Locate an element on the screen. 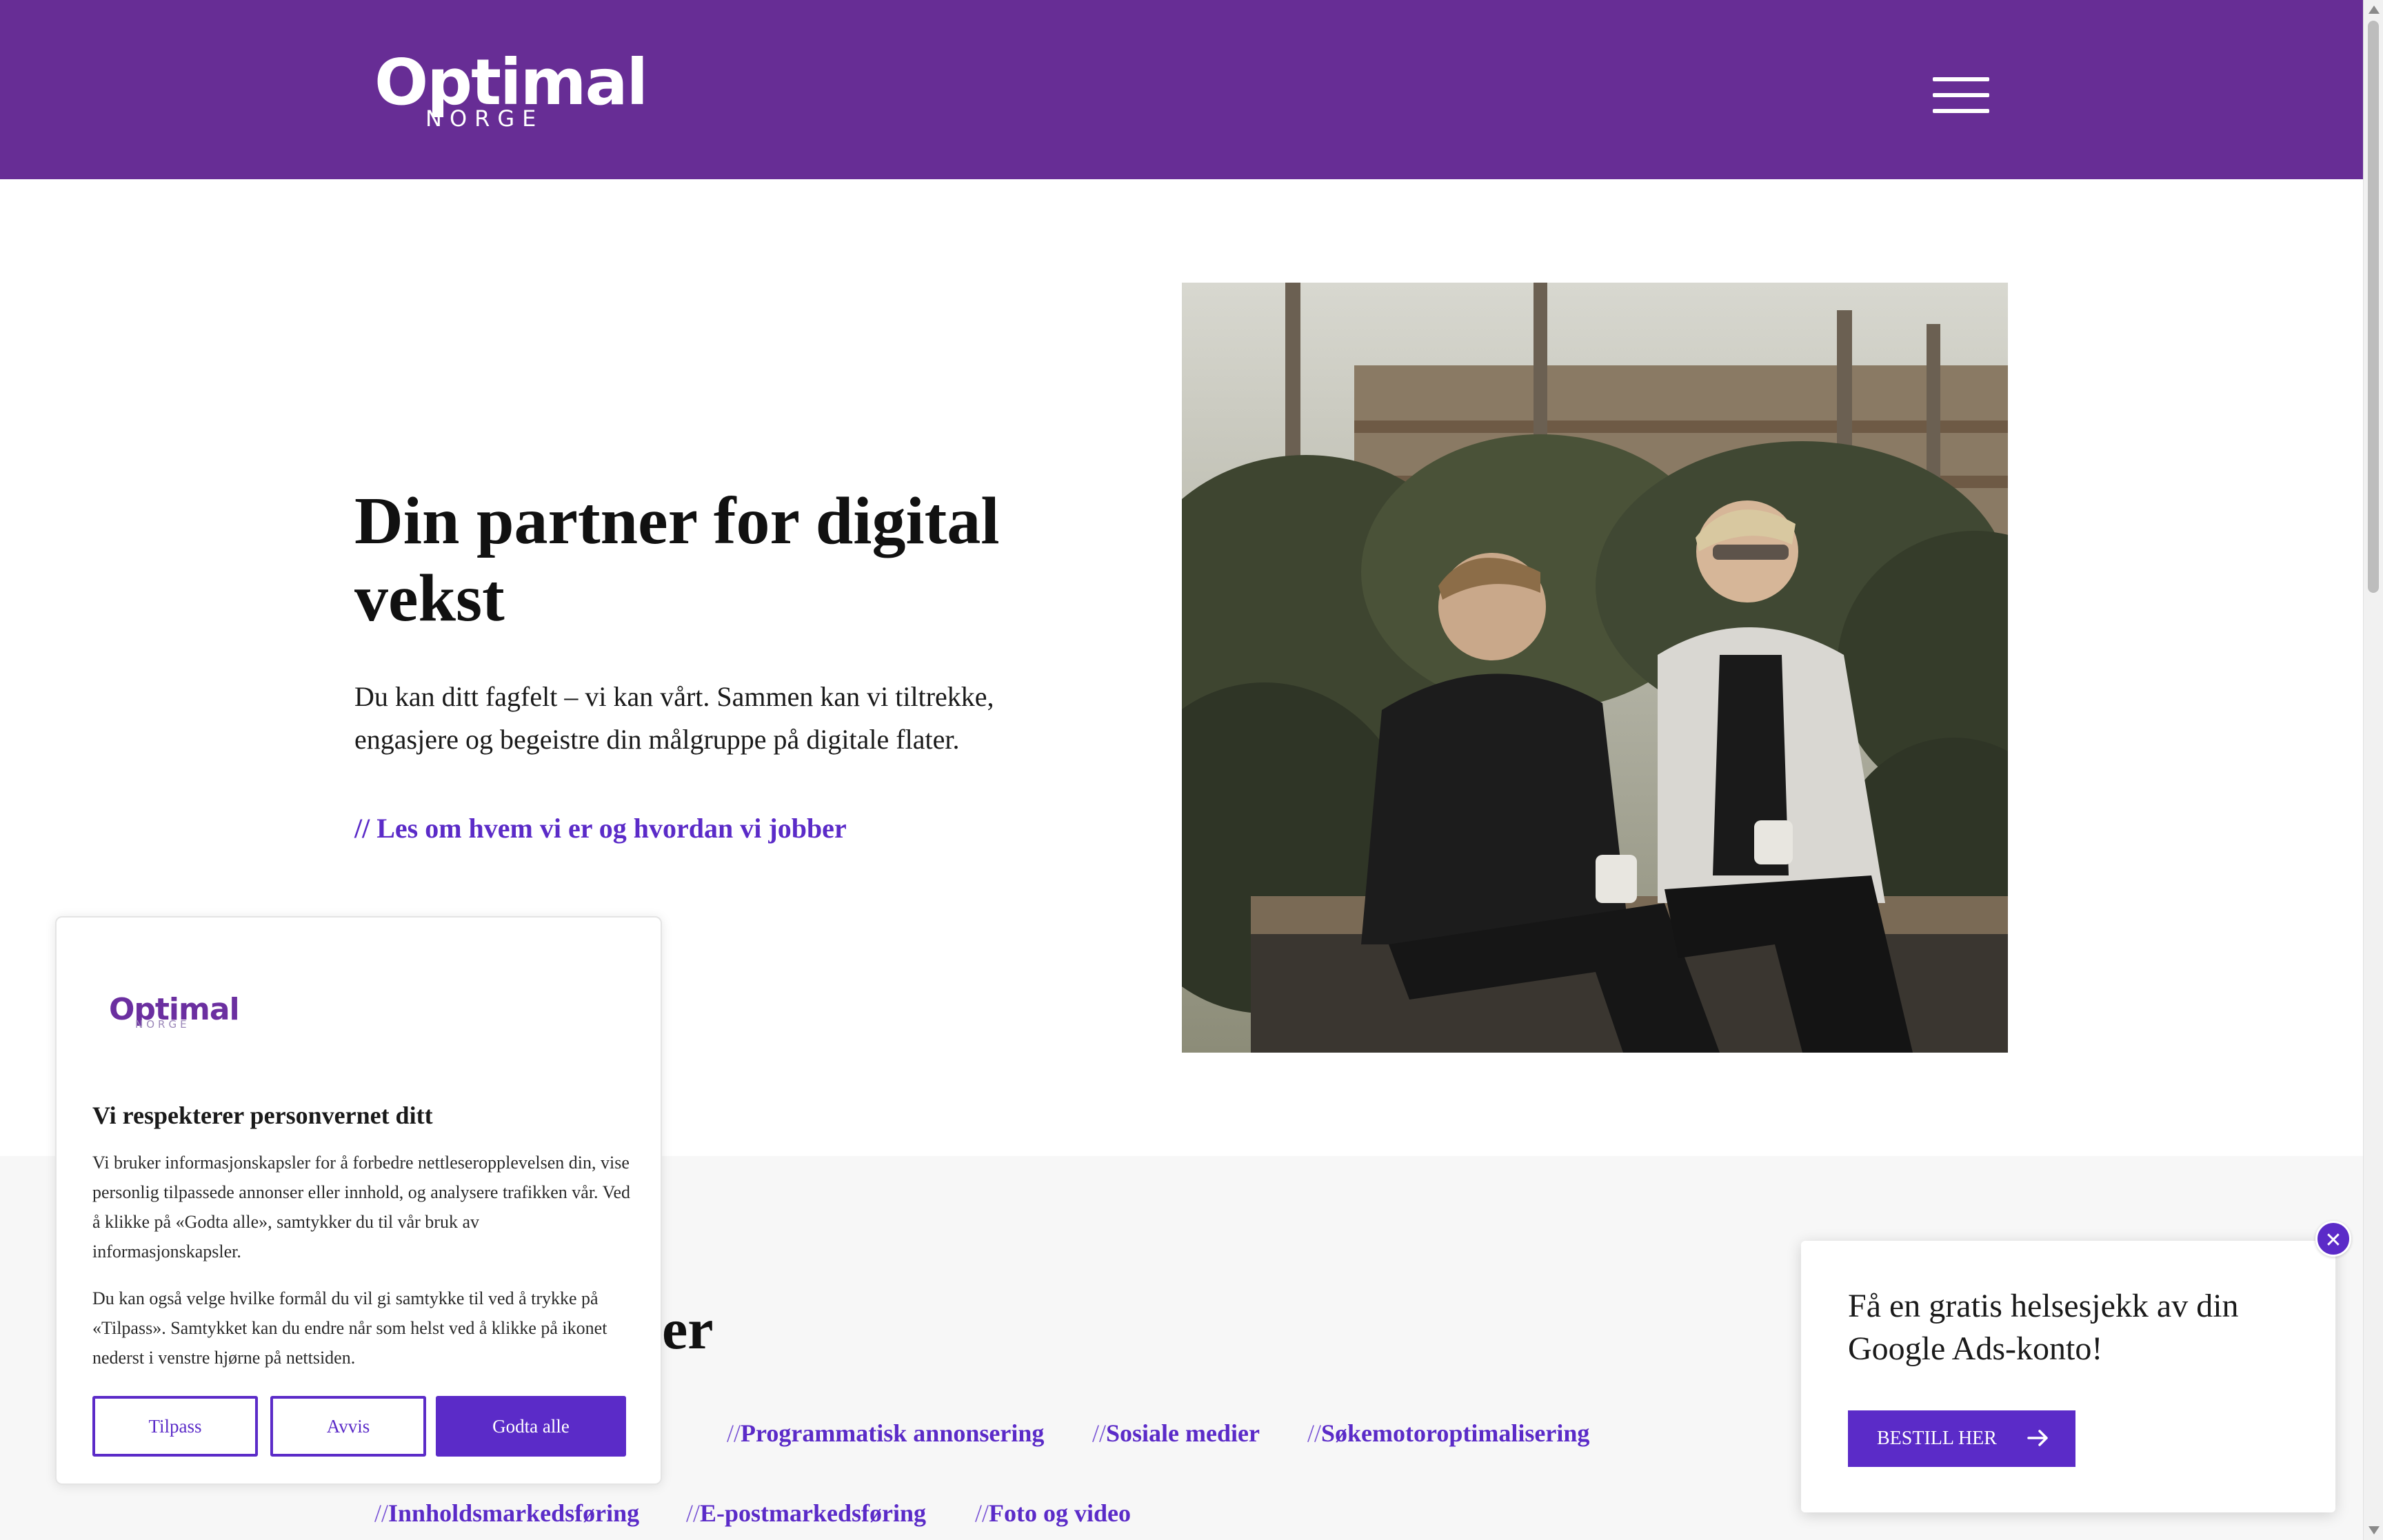 Image resolution: width=2383 pixels, height=1540 pixels. cookie-reject-button: Avvis is located at coordinates (348, 1426).